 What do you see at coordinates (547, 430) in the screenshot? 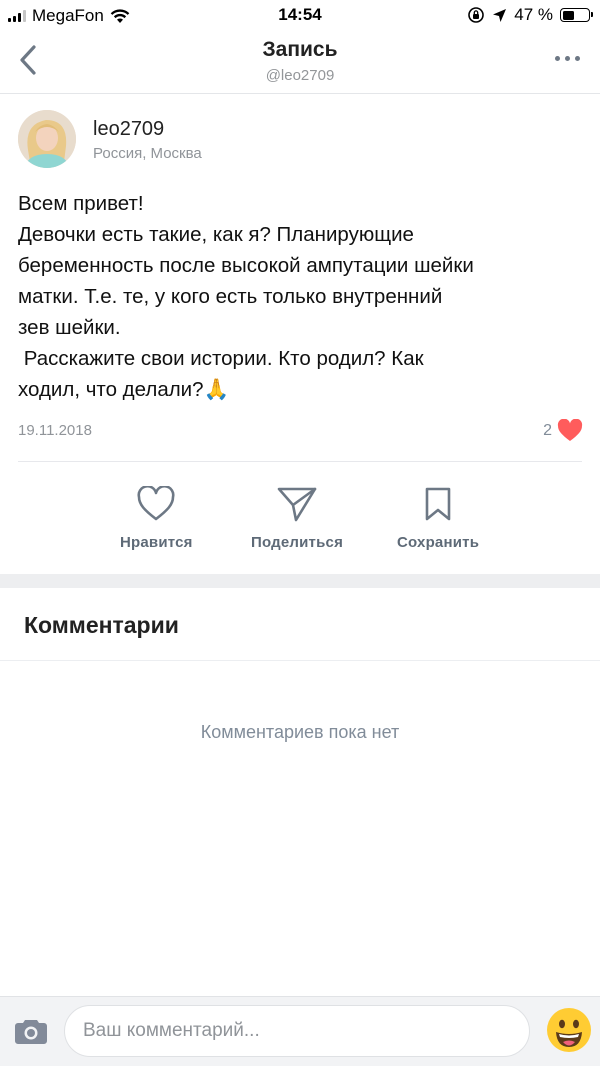
I see `likes-count: 2` at bounding box center [547, 430].